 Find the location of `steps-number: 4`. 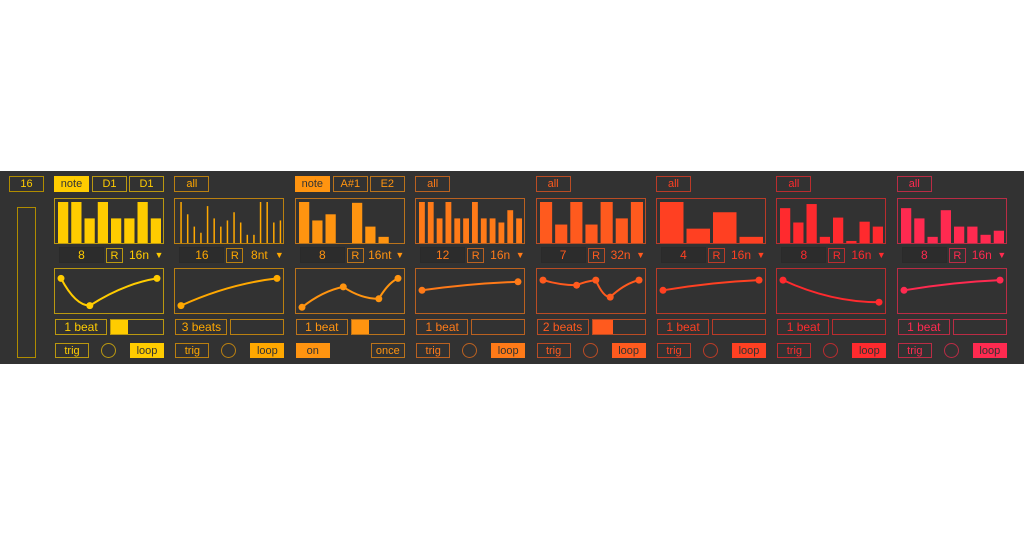

steps-number: 4 is located at coordinates (683, 255).